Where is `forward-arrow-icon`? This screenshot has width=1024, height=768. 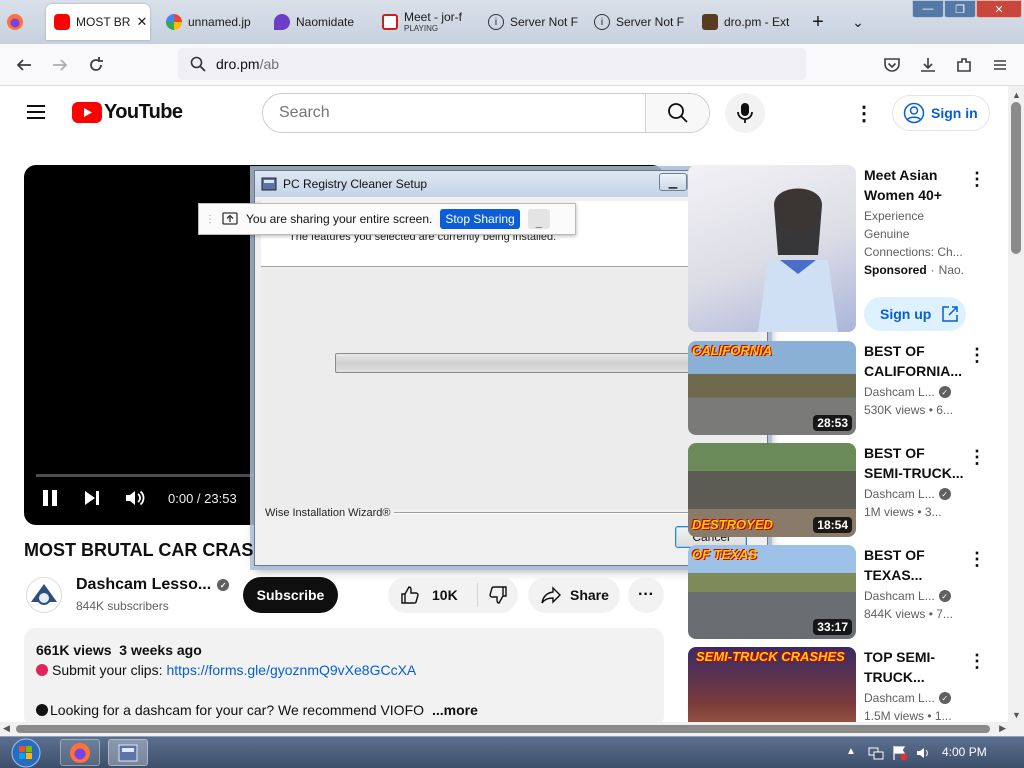 forward-arrow-icon is located at coordinates (60, 65).